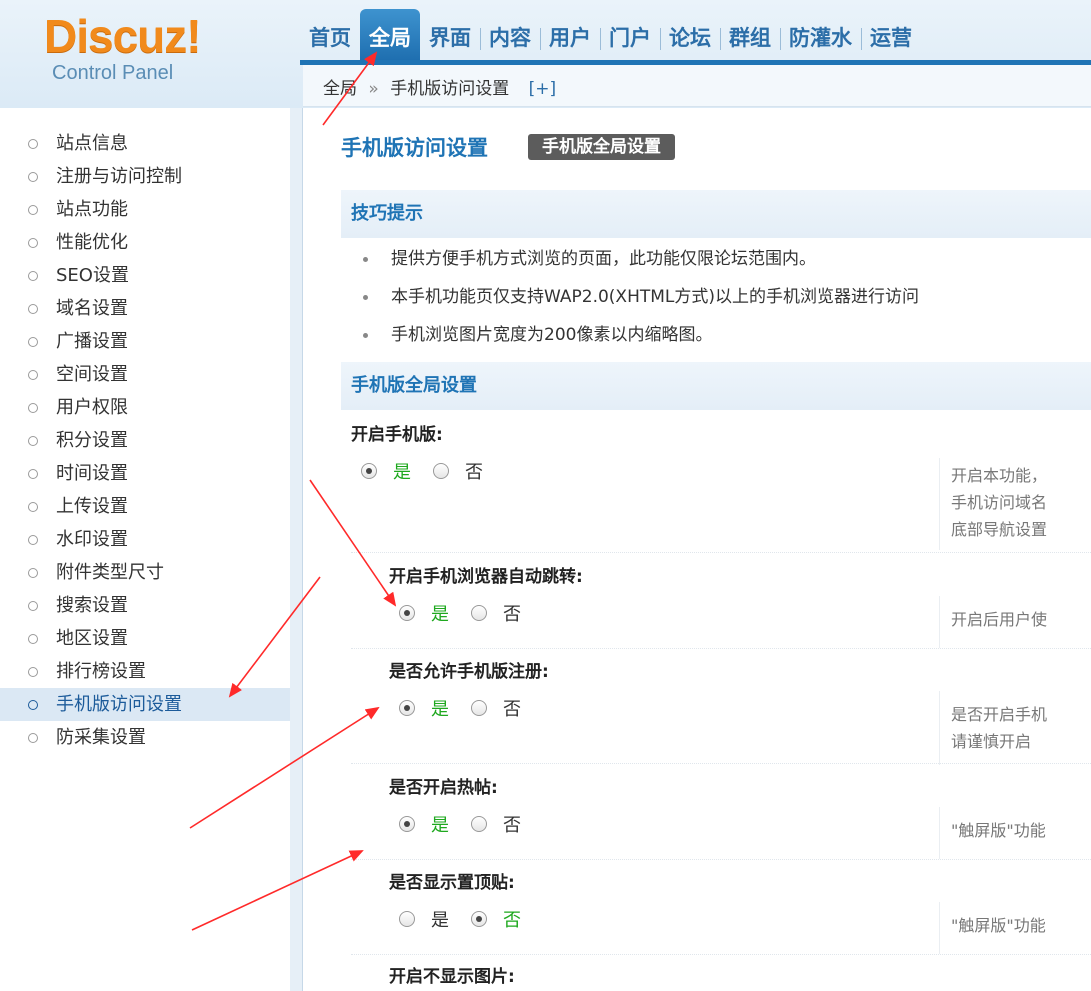  What do you see at coordinates (145, 275) in the screenshot?
I see `sidebar-item-seo: SEO设置` at bounding box center [145, 275].